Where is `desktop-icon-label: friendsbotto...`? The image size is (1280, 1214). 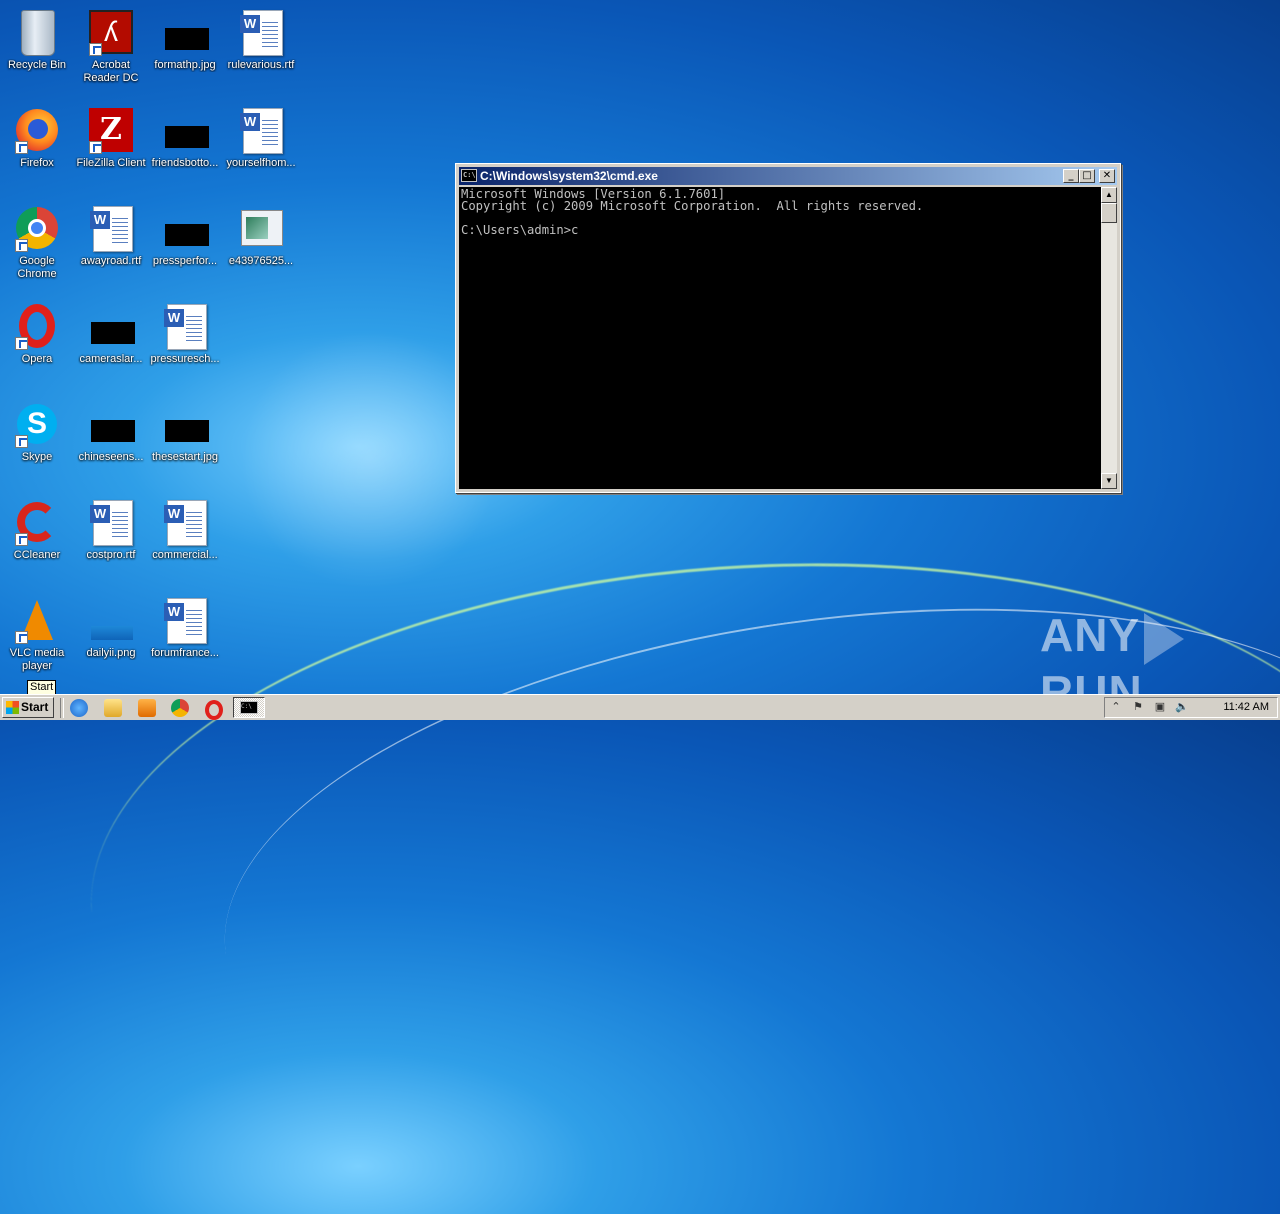
desktop-icon-label: friendsbotto... is located at coordinates (185, 163).